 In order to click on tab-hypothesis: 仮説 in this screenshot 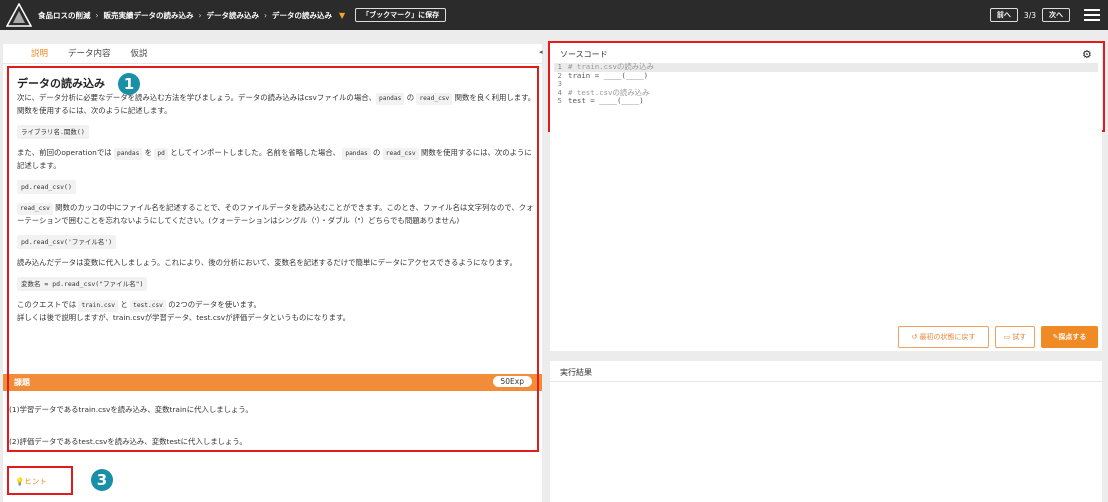, I will do `click(139, 55)`.